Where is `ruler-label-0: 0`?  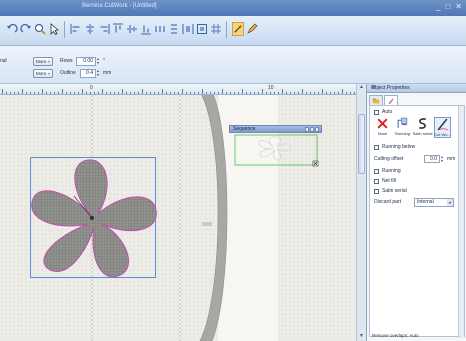
ruler-label-0: 0 is located at coordinates (91, 88).